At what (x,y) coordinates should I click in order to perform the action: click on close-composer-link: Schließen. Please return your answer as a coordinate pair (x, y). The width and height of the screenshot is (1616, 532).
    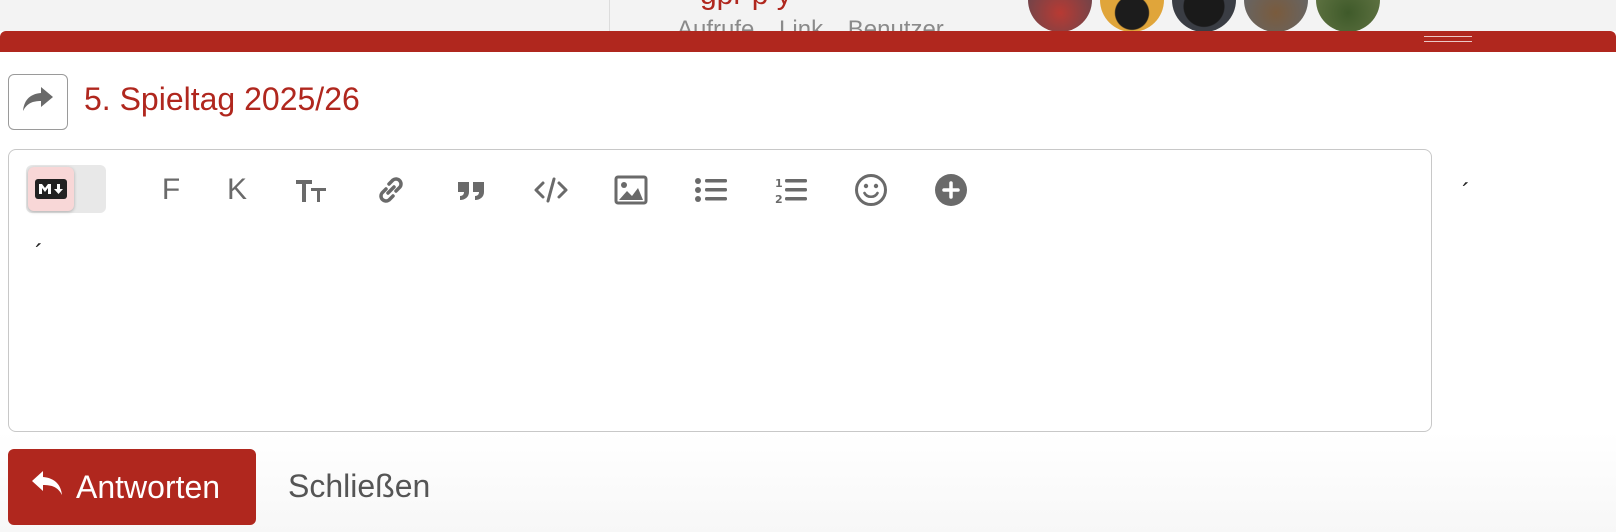
    Looking at the image, I should click on (359, 486).